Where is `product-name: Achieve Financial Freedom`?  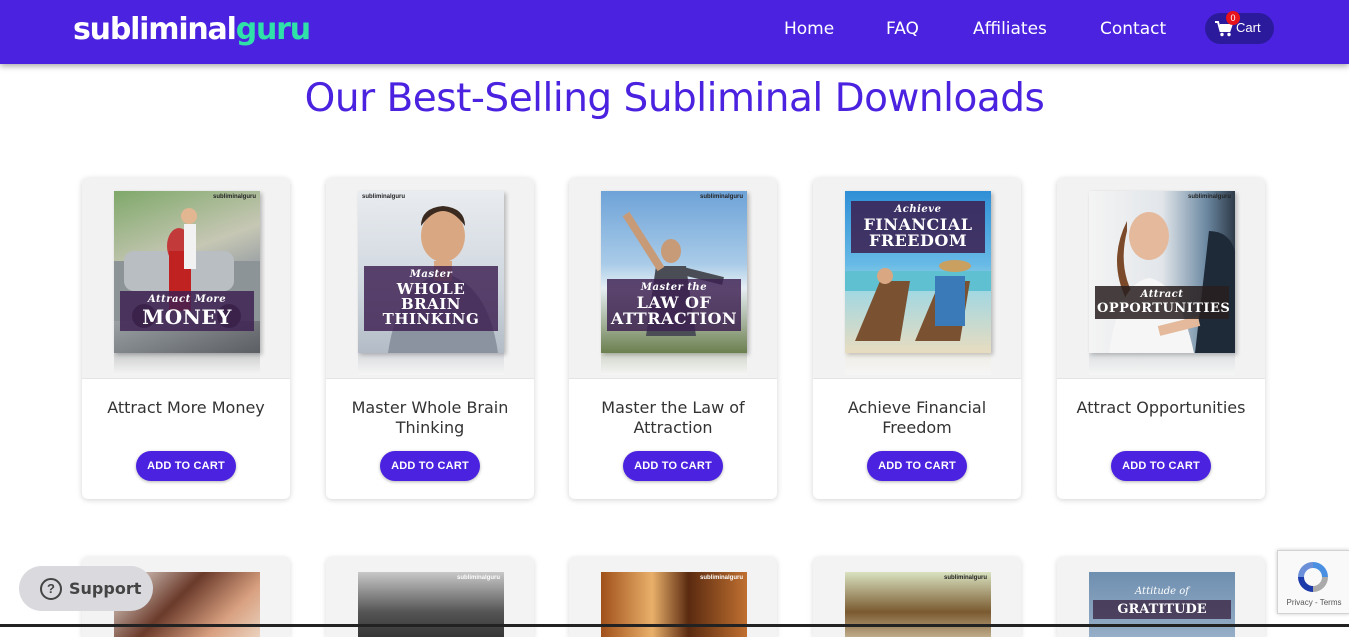 product-name: Achieve Financial Freedom is located at coordinates (917, 418).